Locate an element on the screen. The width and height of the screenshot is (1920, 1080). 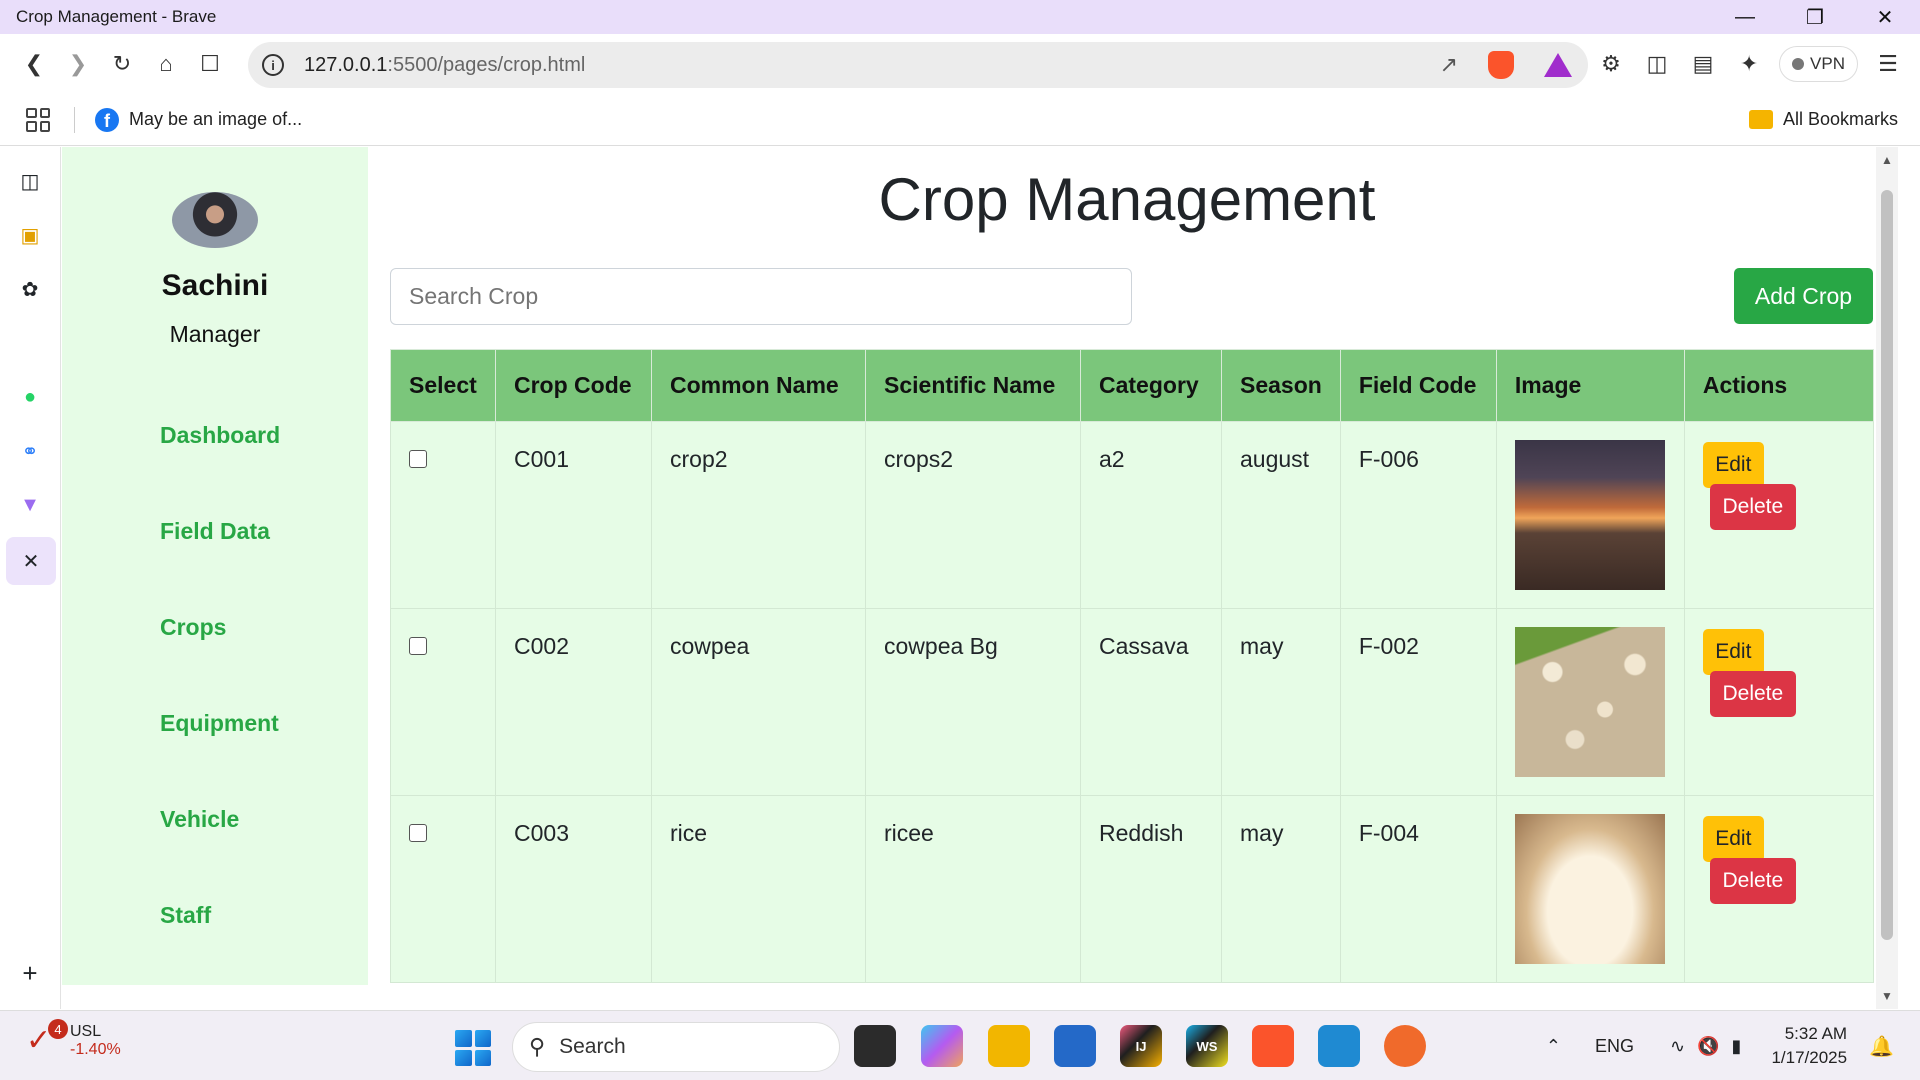
clock: 5:32 AM 1/17/2025 is located at coordinates (1809, 1046).